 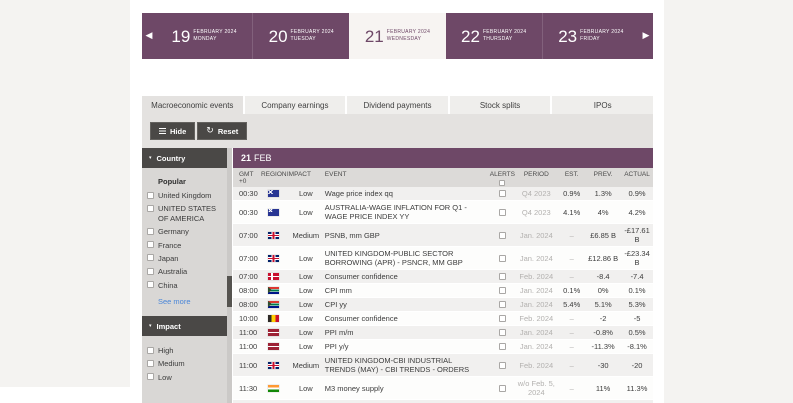 I want to click on filter-item-label: France, so click(x=170, y=245).